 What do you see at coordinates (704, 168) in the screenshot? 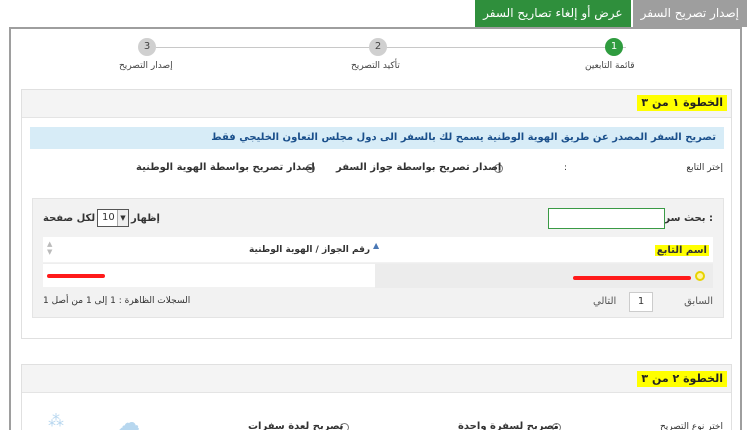
I see `select-dependent-label: إختر التابع` at bounding box center [704, 168].